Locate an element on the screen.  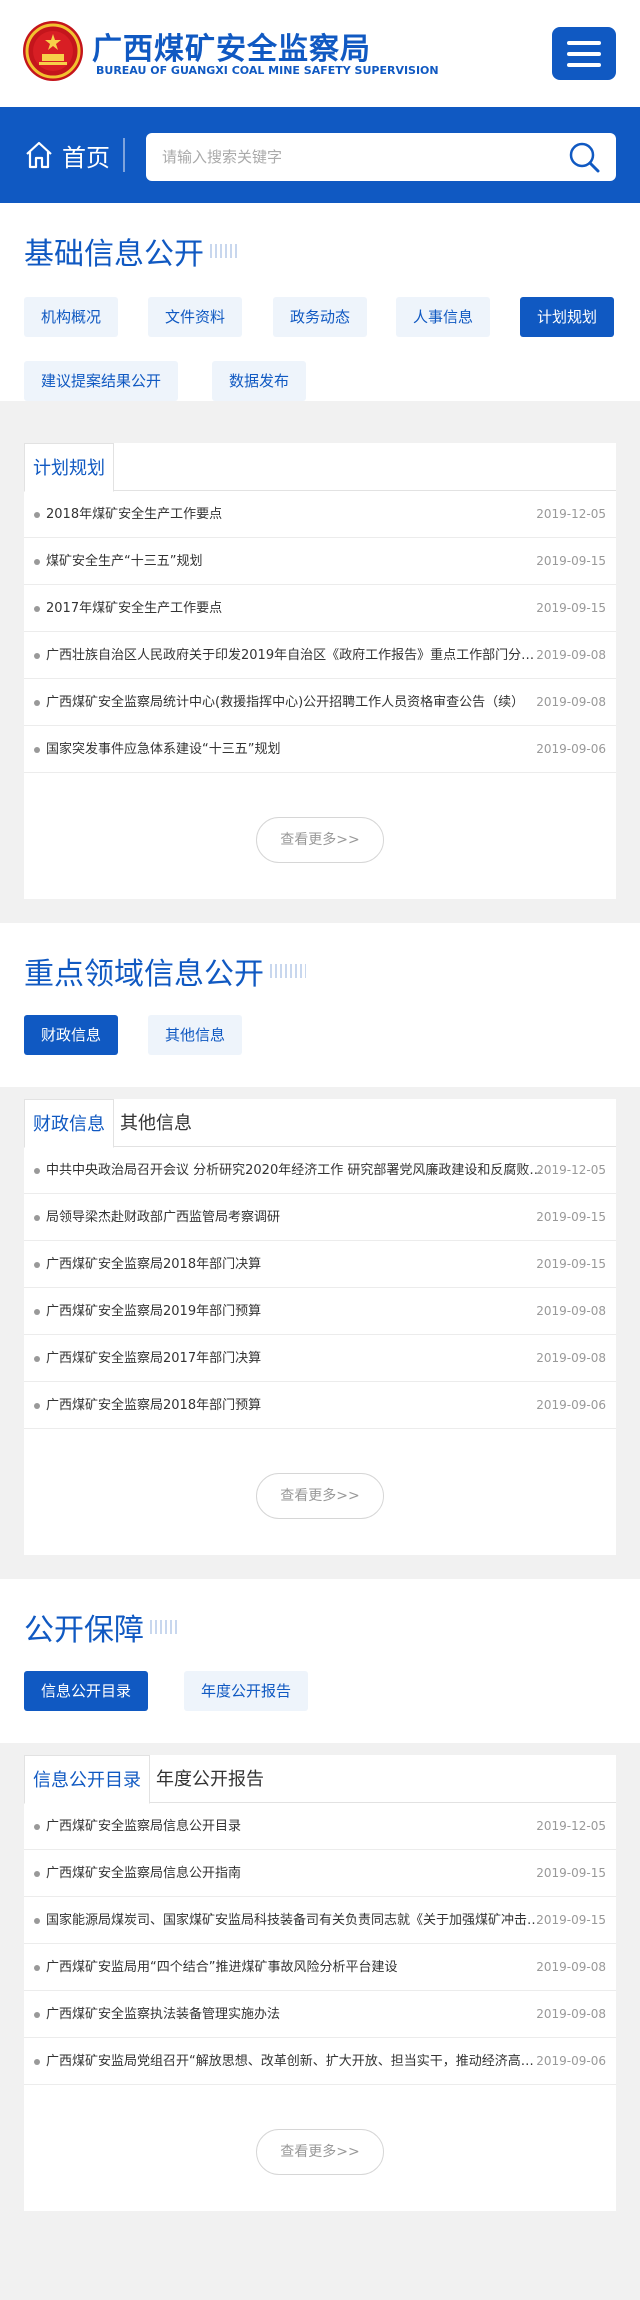
tab-finance: 财政信息 is located at coordinates (69, 1123).